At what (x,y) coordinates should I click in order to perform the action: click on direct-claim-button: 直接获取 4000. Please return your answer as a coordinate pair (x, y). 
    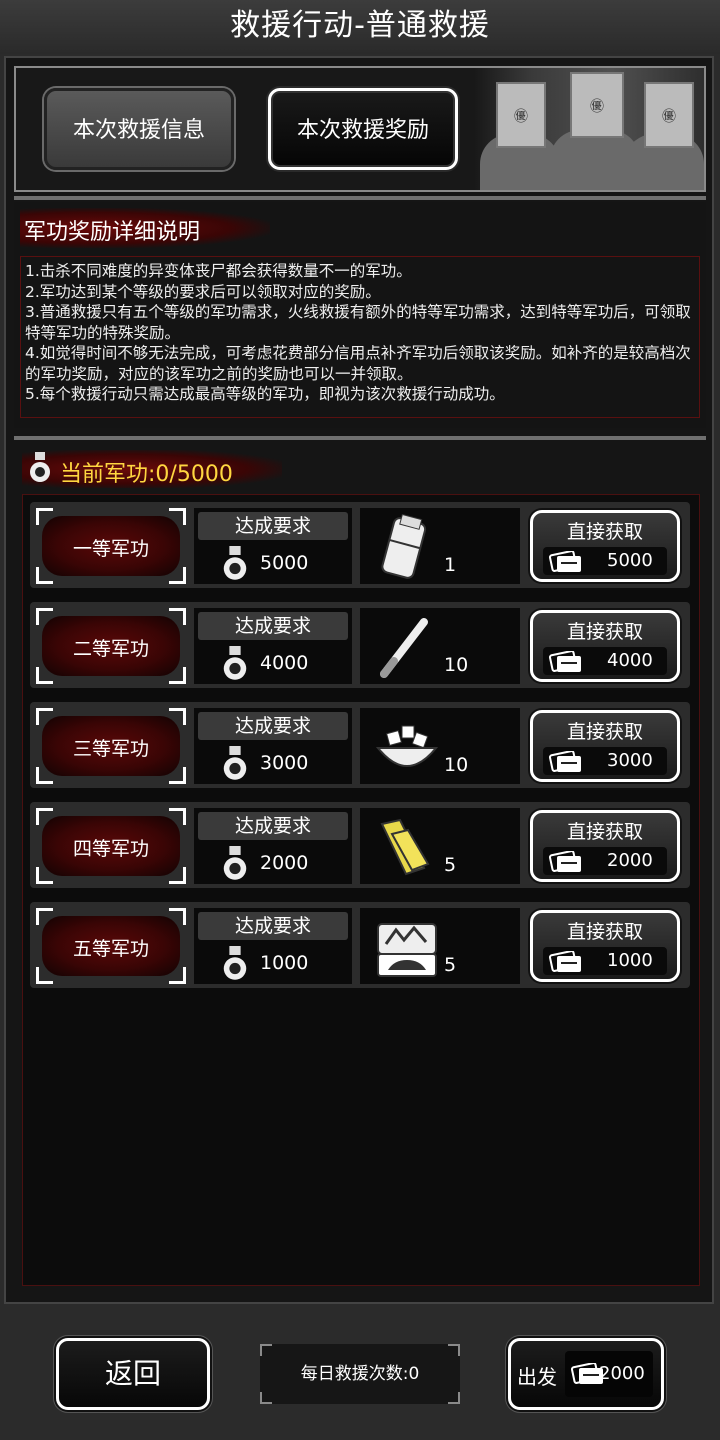
    Looking at the image, I should click on (605, 646).